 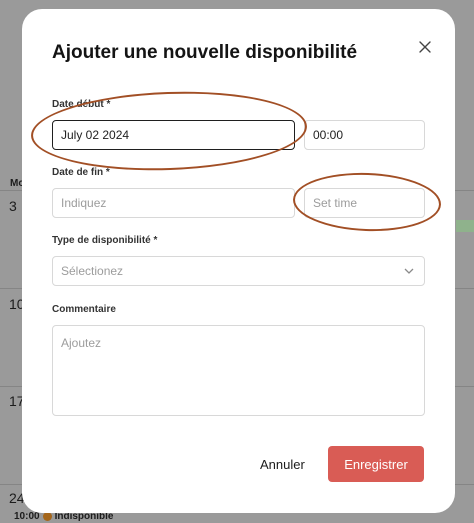 What do you see at coordinates (376, 464) in the screenshot?
I see `save-button: Enregistrer` at bounding box center [376, 464].